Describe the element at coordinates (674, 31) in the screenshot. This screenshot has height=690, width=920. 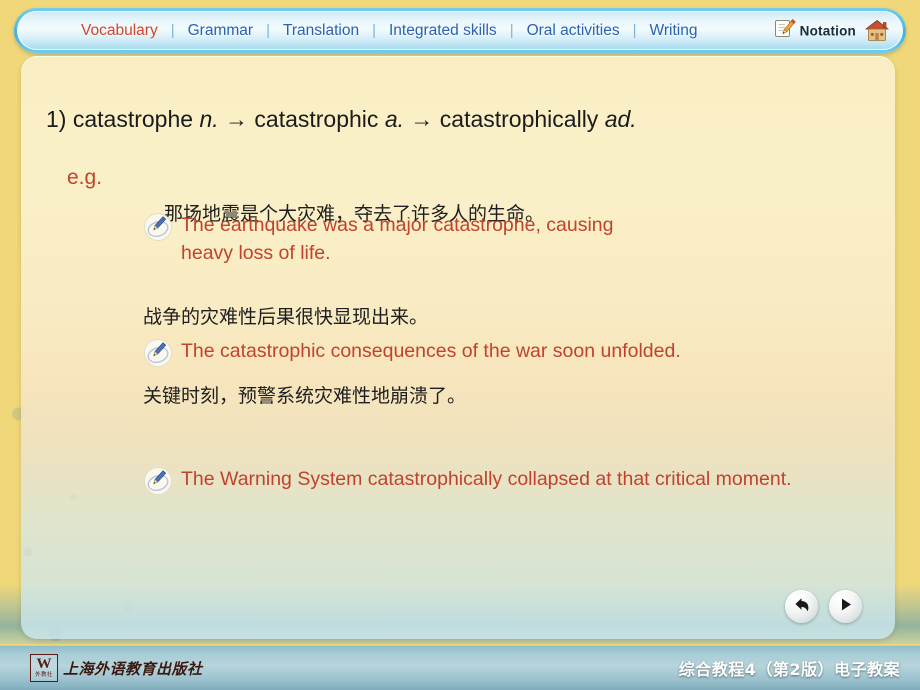
I see `nav-item-writing: Writing` at that location.